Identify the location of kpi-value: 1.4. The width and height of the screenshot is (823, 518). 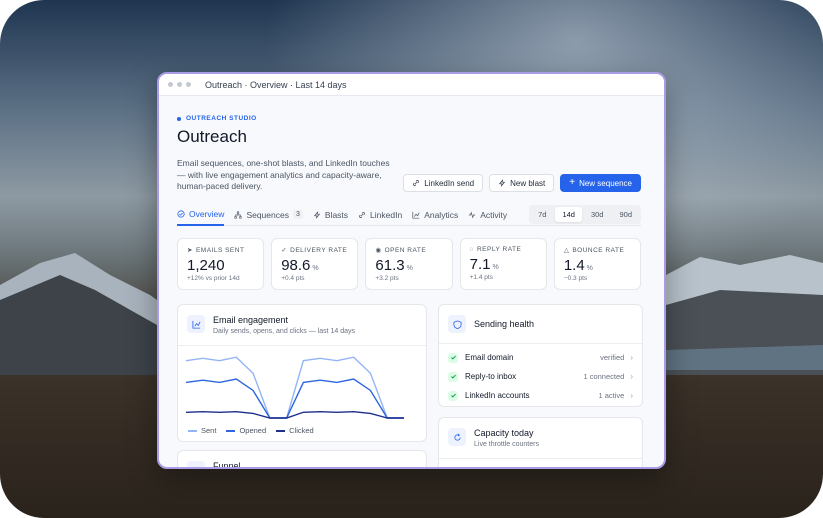
(574, 265).